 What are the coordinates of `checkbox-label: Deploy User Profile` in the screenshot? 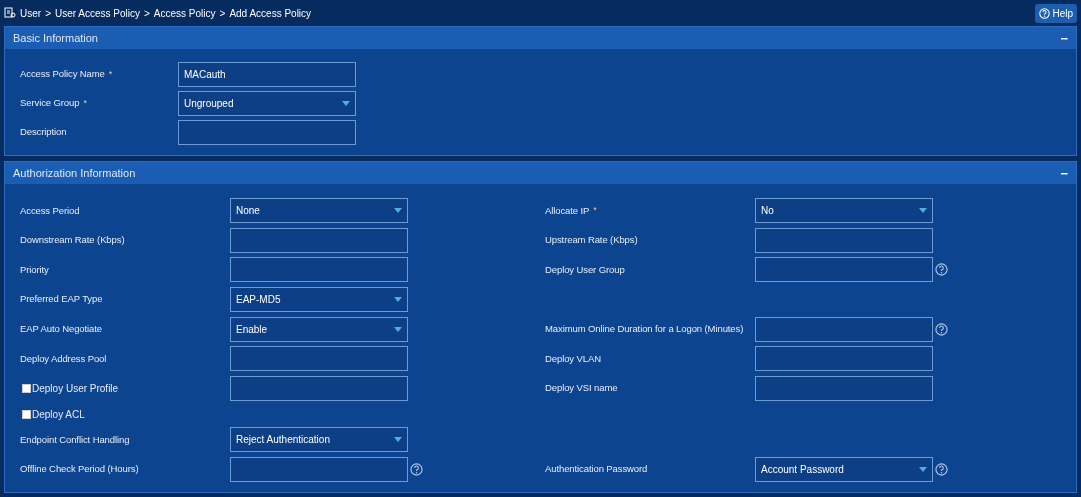 It's located at (75, 388).